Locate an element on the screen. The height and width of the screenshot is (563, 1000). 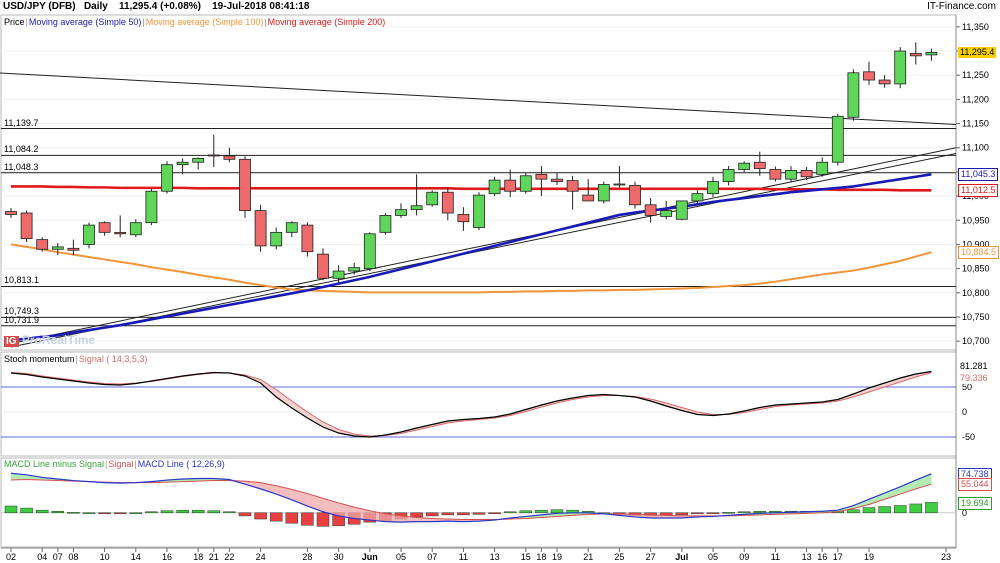
x-axis-label: 13 is located at coordinates (807, 557).